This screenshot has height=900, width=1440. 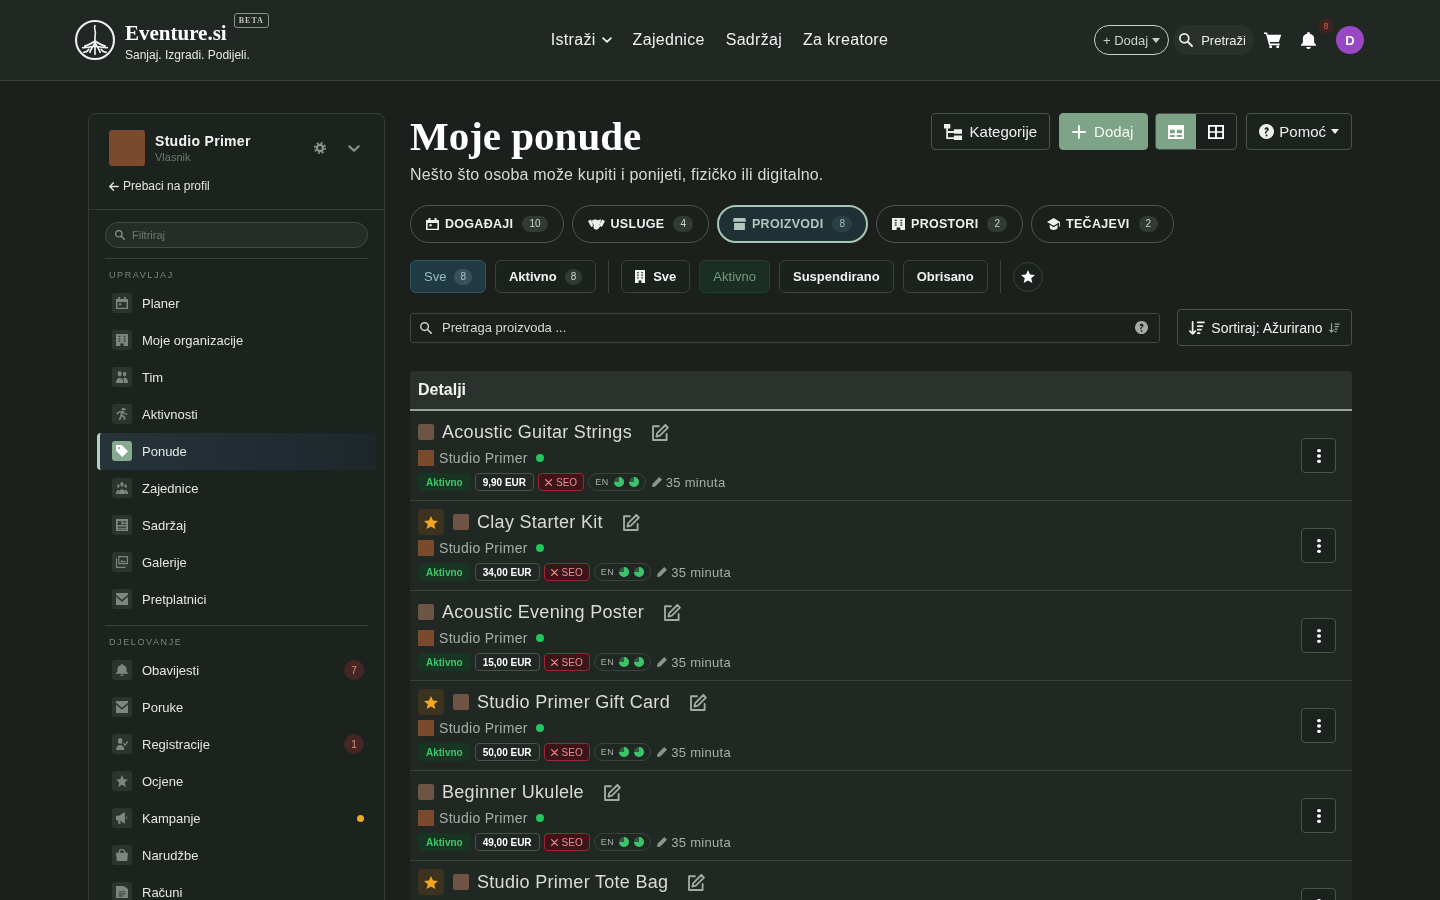 I want to click on pencil-icon, so click(x=662, y=752).